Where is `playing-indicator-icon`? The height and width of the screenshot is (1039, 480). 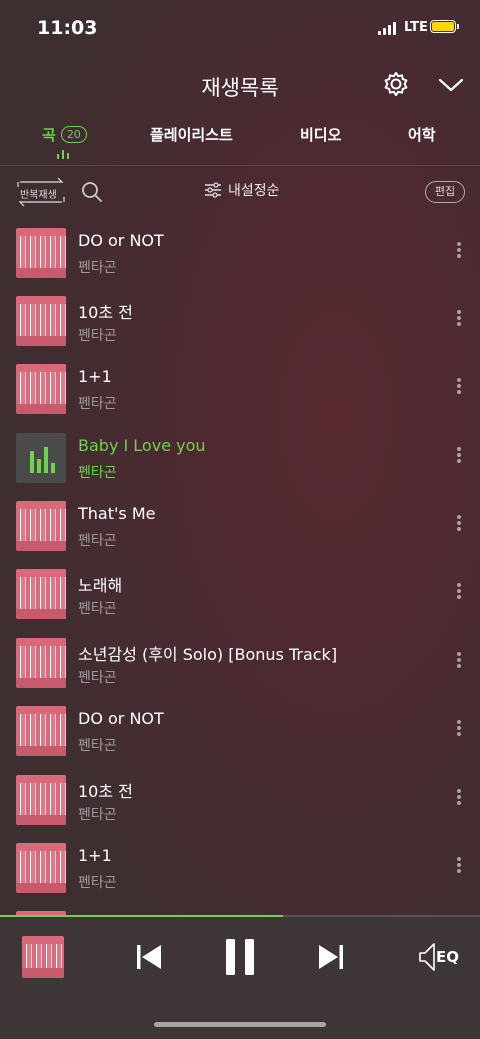
playing-indicator-icon is located at coordinates (63, 154).